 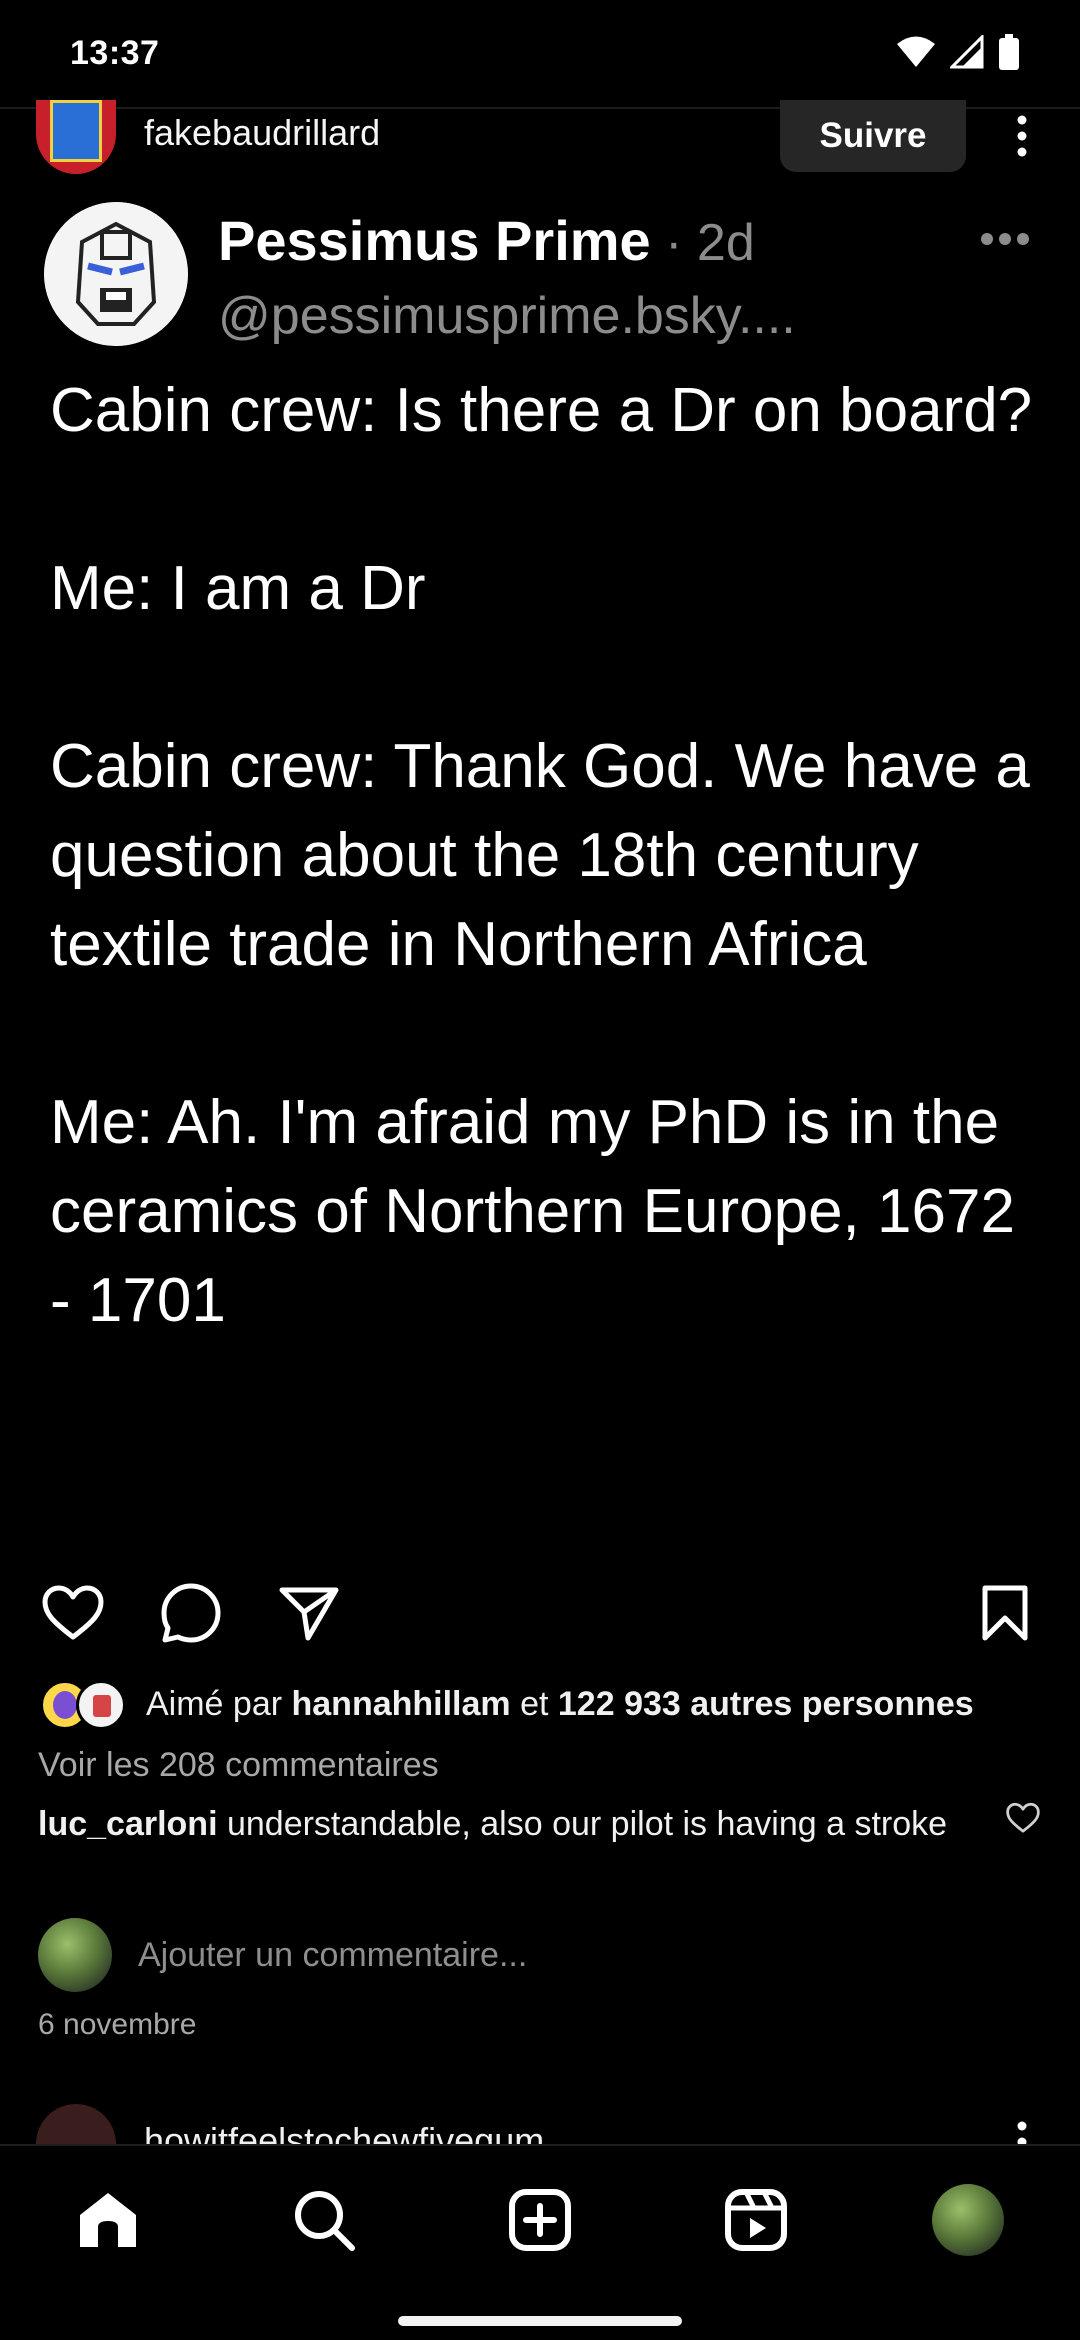 What do you see at coordinates (873, 136) in the screenshot?
I see `follow-button: Suivre` at bounding box center [873, 136].